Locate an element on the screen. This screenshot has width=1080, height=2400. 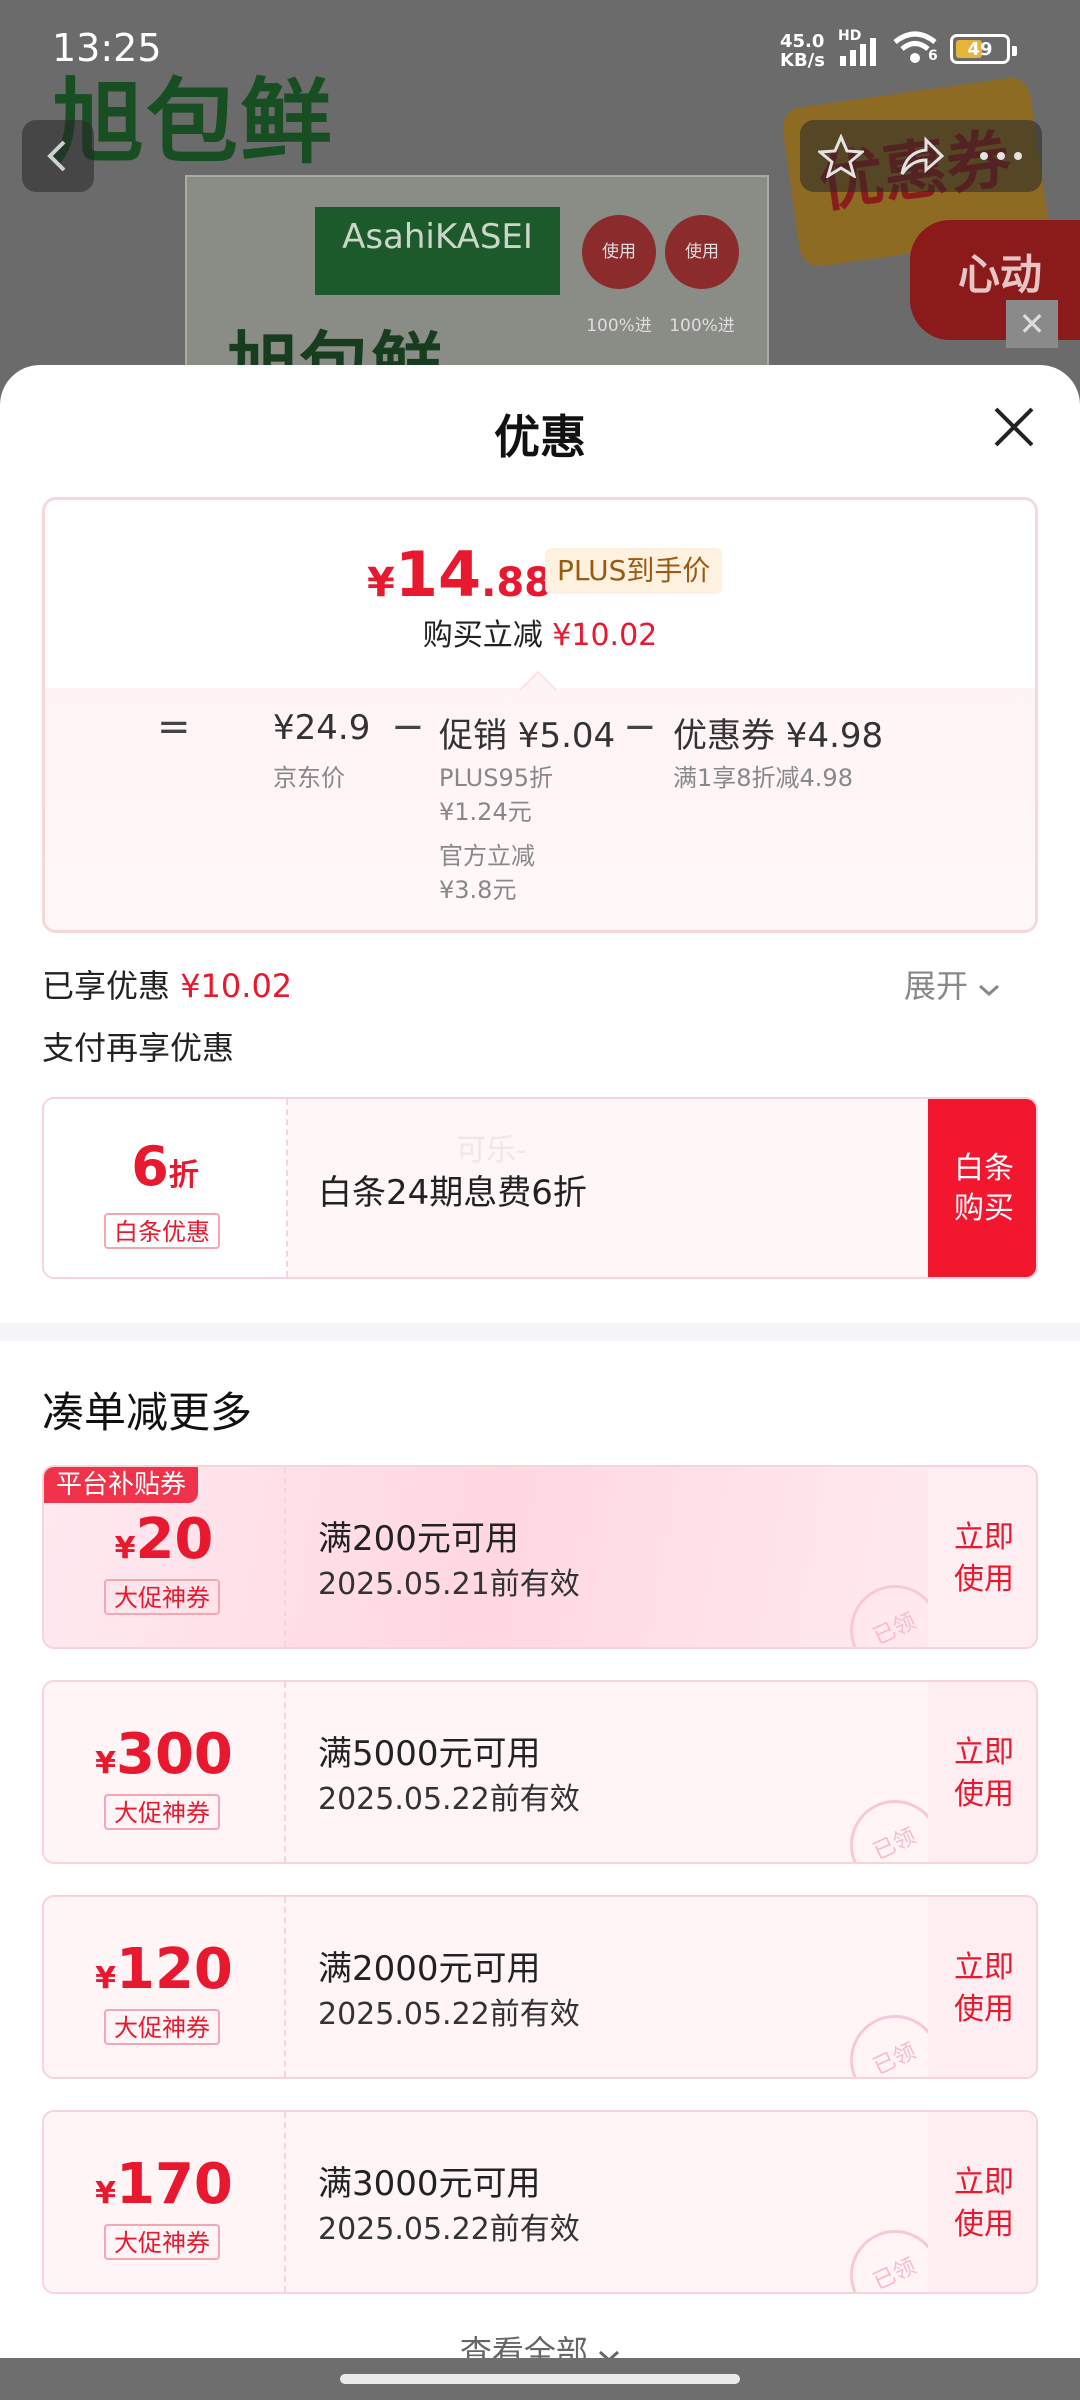
coupon-card: ¥170 大促神券 满3000元可用 2025.05.22前有效 已领 立即使用 is located at coordinates (540, 2202).